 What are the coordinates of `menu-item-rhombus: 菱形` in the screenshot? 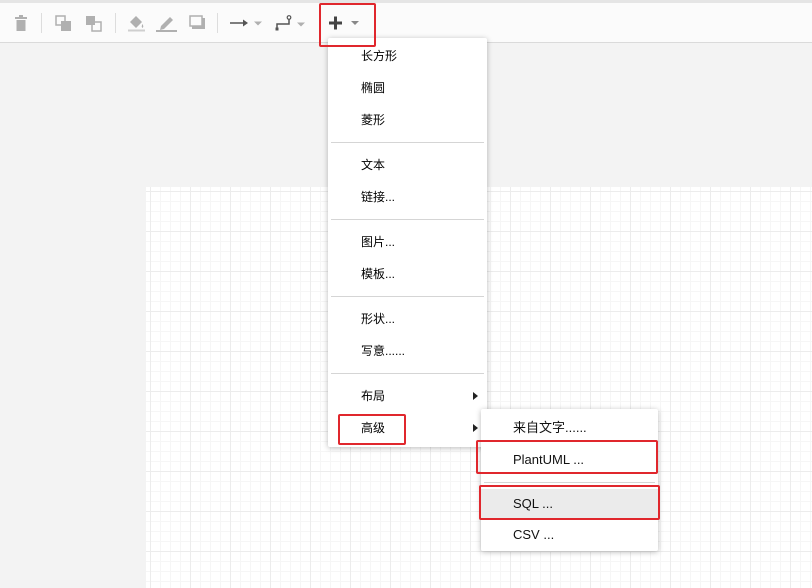 It's located at (407, 120).